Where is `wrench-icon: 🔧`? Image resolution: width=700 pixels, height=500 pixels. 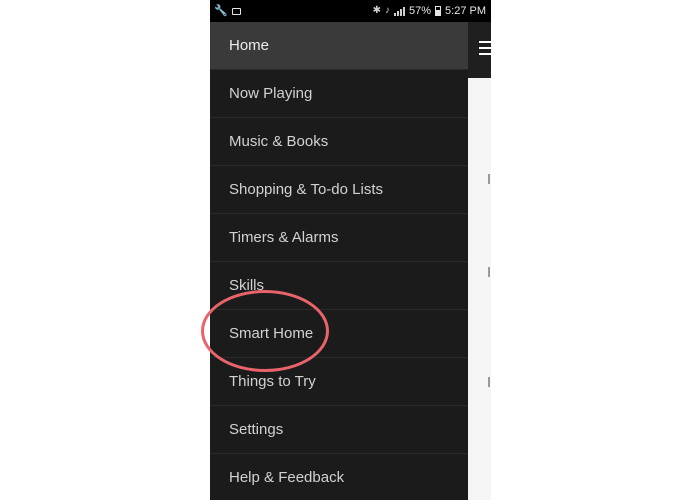
wrench-icon: 🔧 is located at coordinates (221, 11).